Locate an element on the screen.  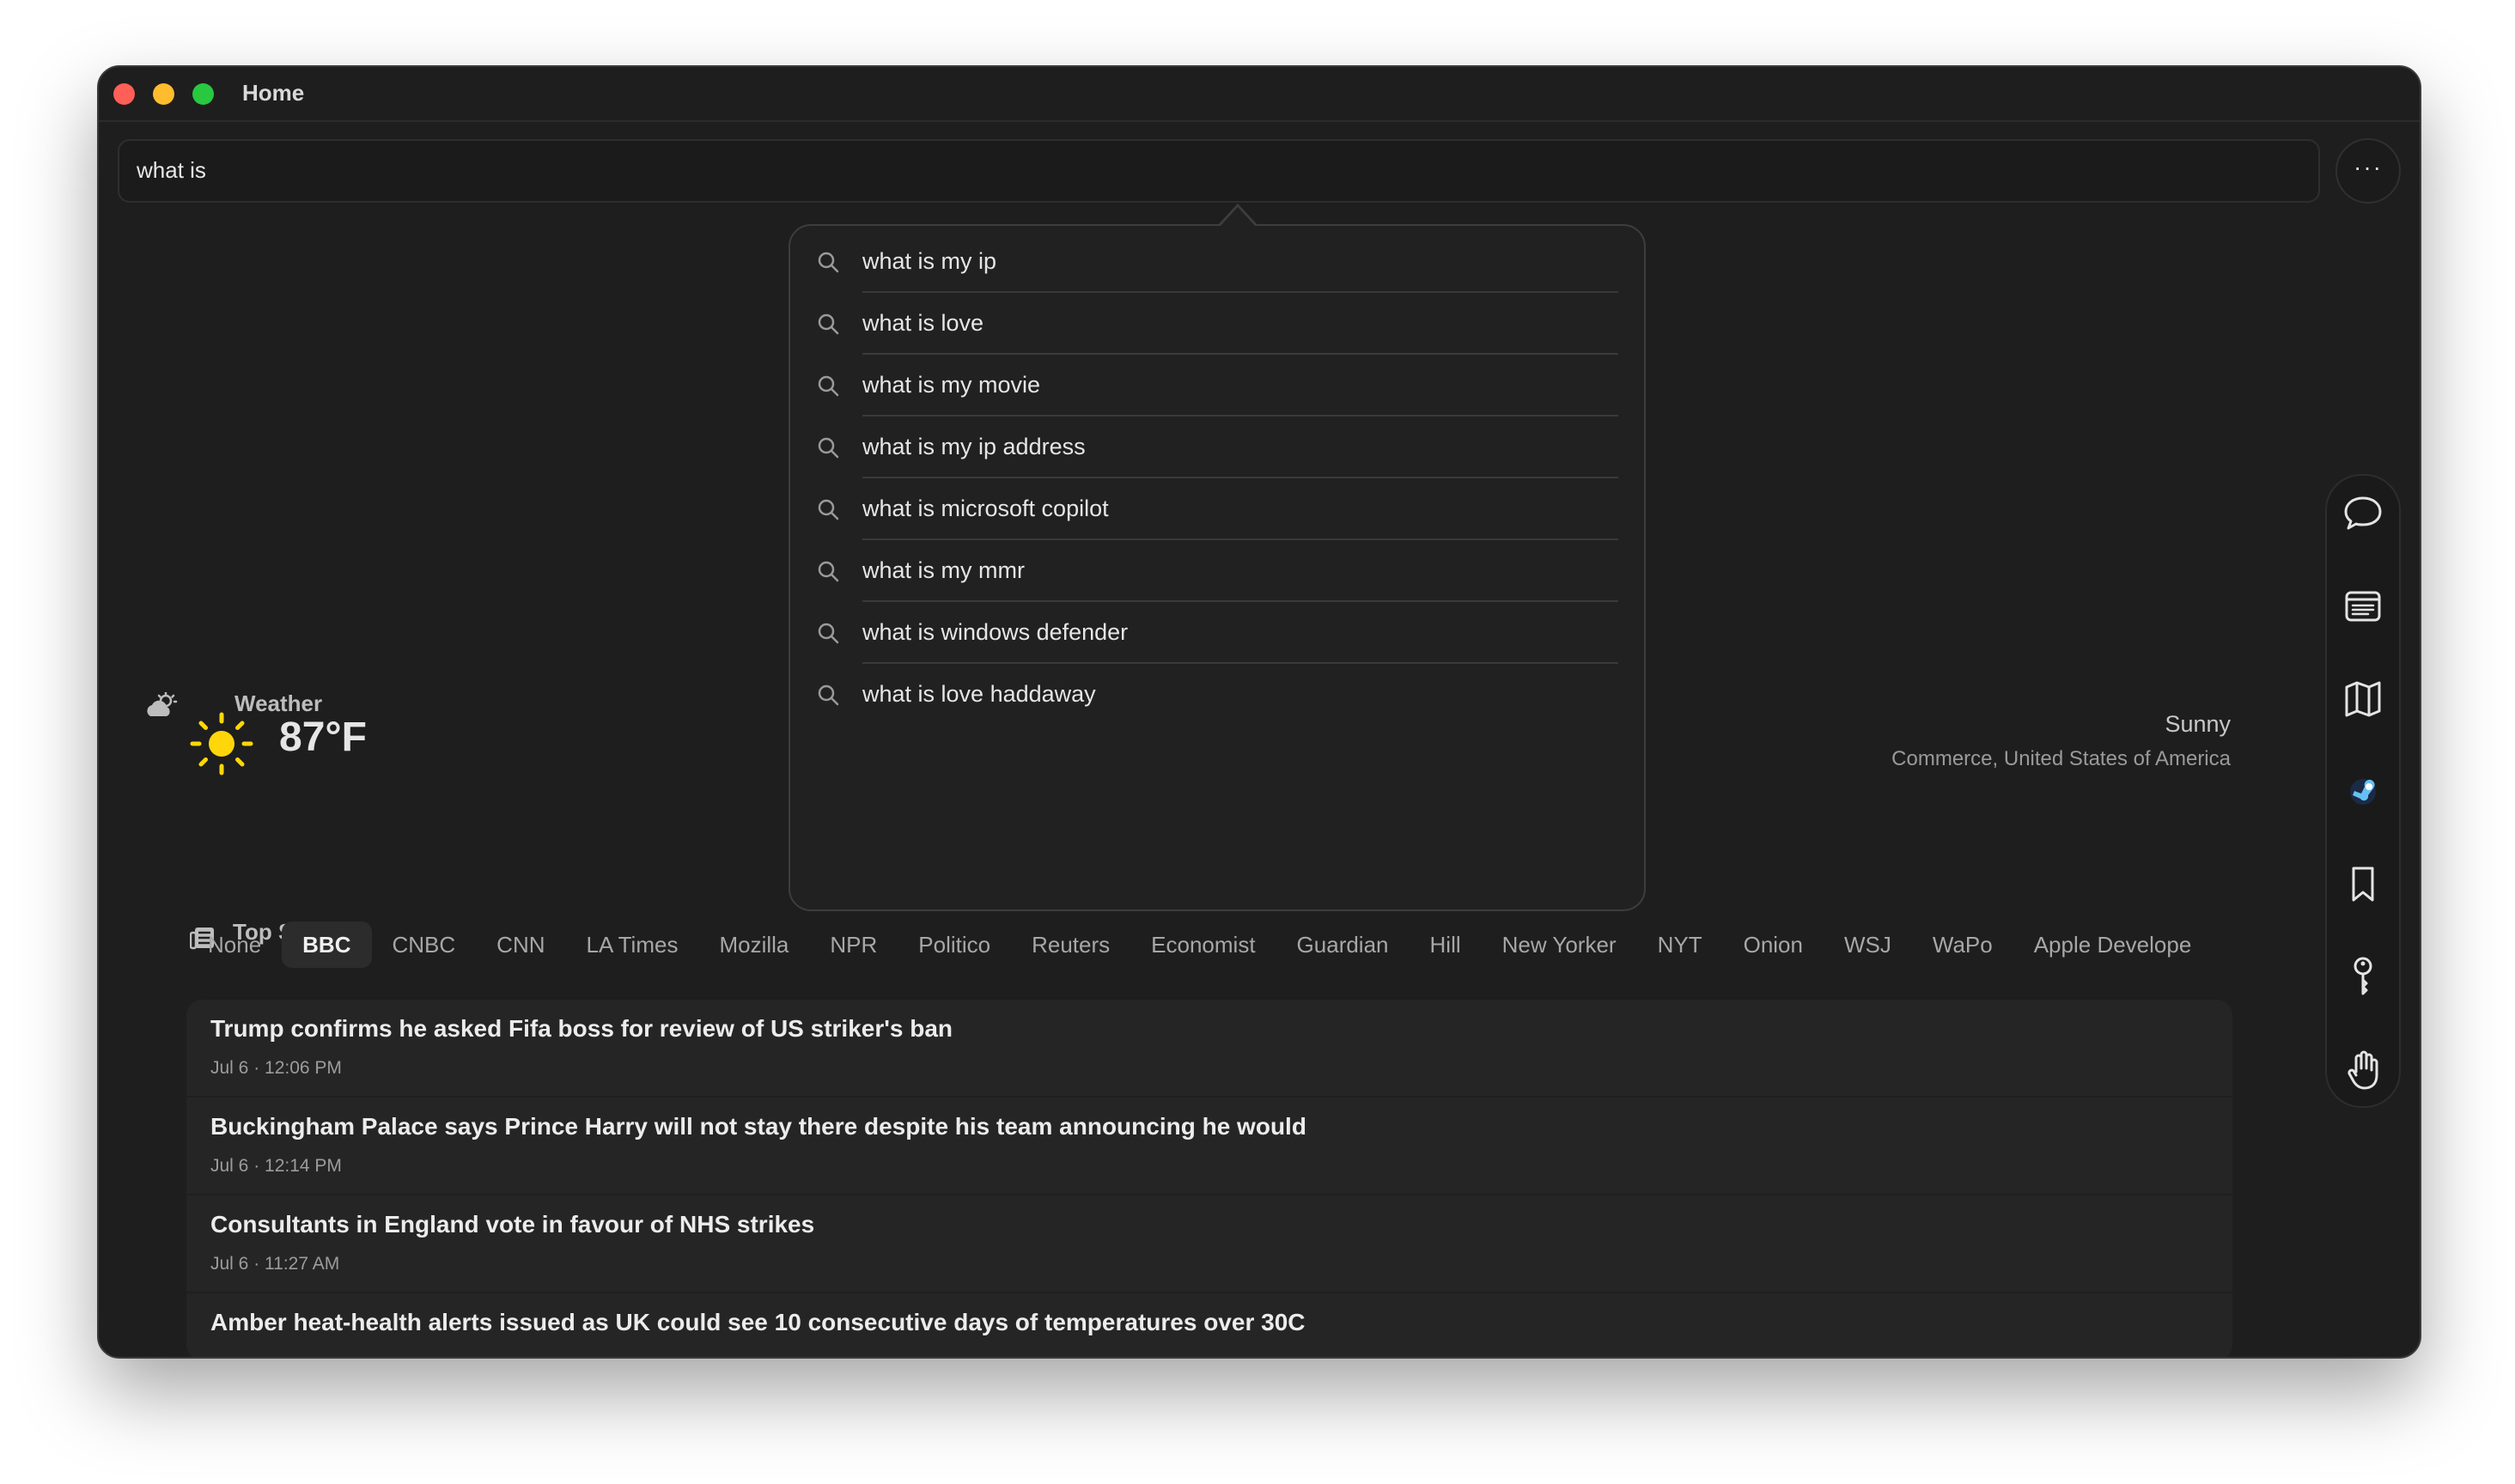
tab-source: Mozilla is located at coordinates (753, 944).